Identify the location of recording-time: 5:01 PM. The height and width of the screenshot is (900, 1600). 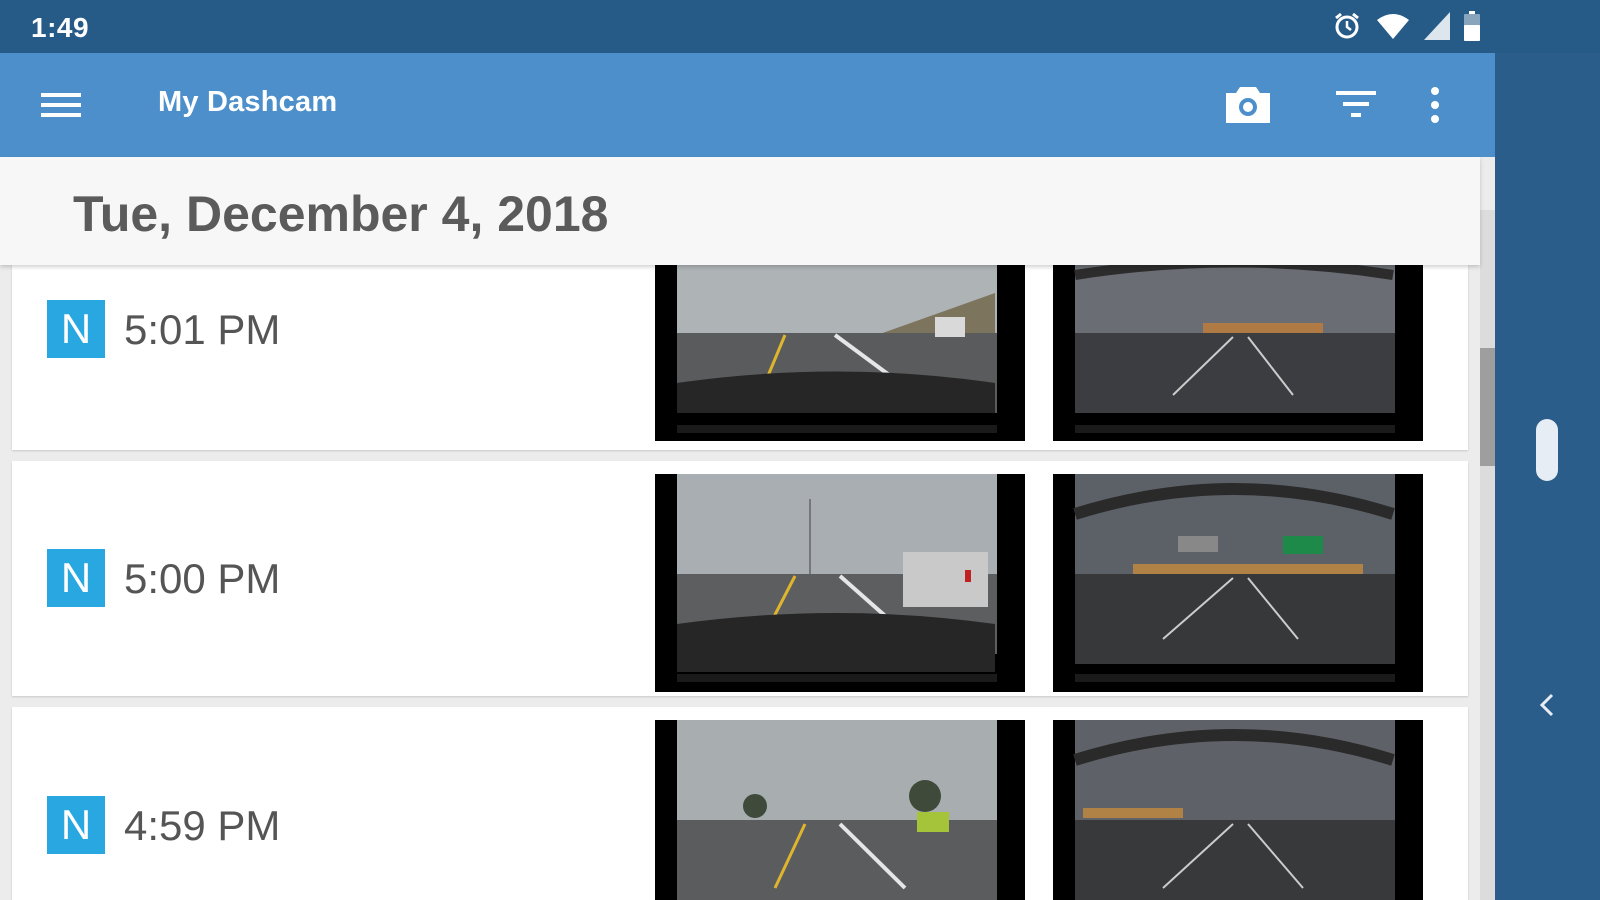
(202, 329).